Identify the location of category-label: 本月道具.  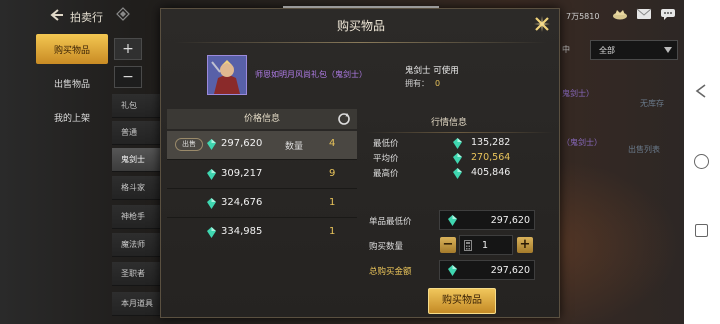
(137, 303).